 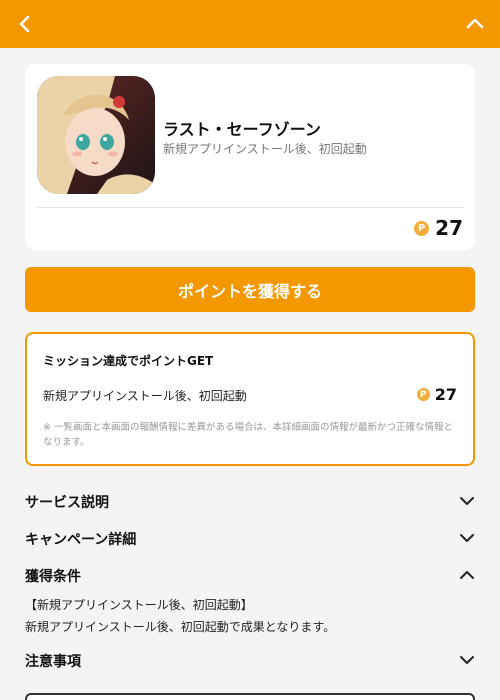 What do you see at coordinates (250, 575) in the screenshot?
I see `section-conditions: 獲得条件` at bounding box center [250, 575].